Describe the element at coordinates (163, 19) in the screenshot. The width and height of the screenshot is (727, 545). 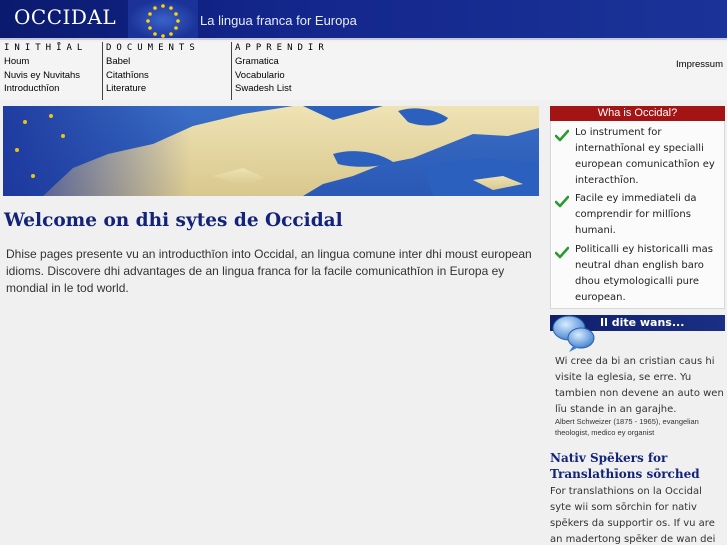
I see `eu-flag-icon` at that location.